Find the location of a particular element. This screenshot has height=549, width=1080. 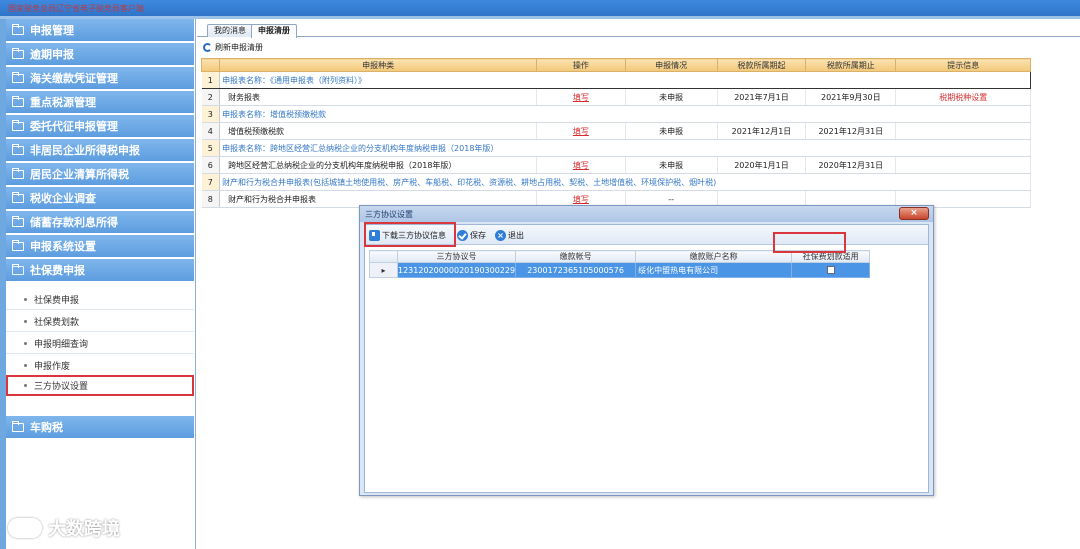

applicable-checkbox is located at coordinates (830, 270).